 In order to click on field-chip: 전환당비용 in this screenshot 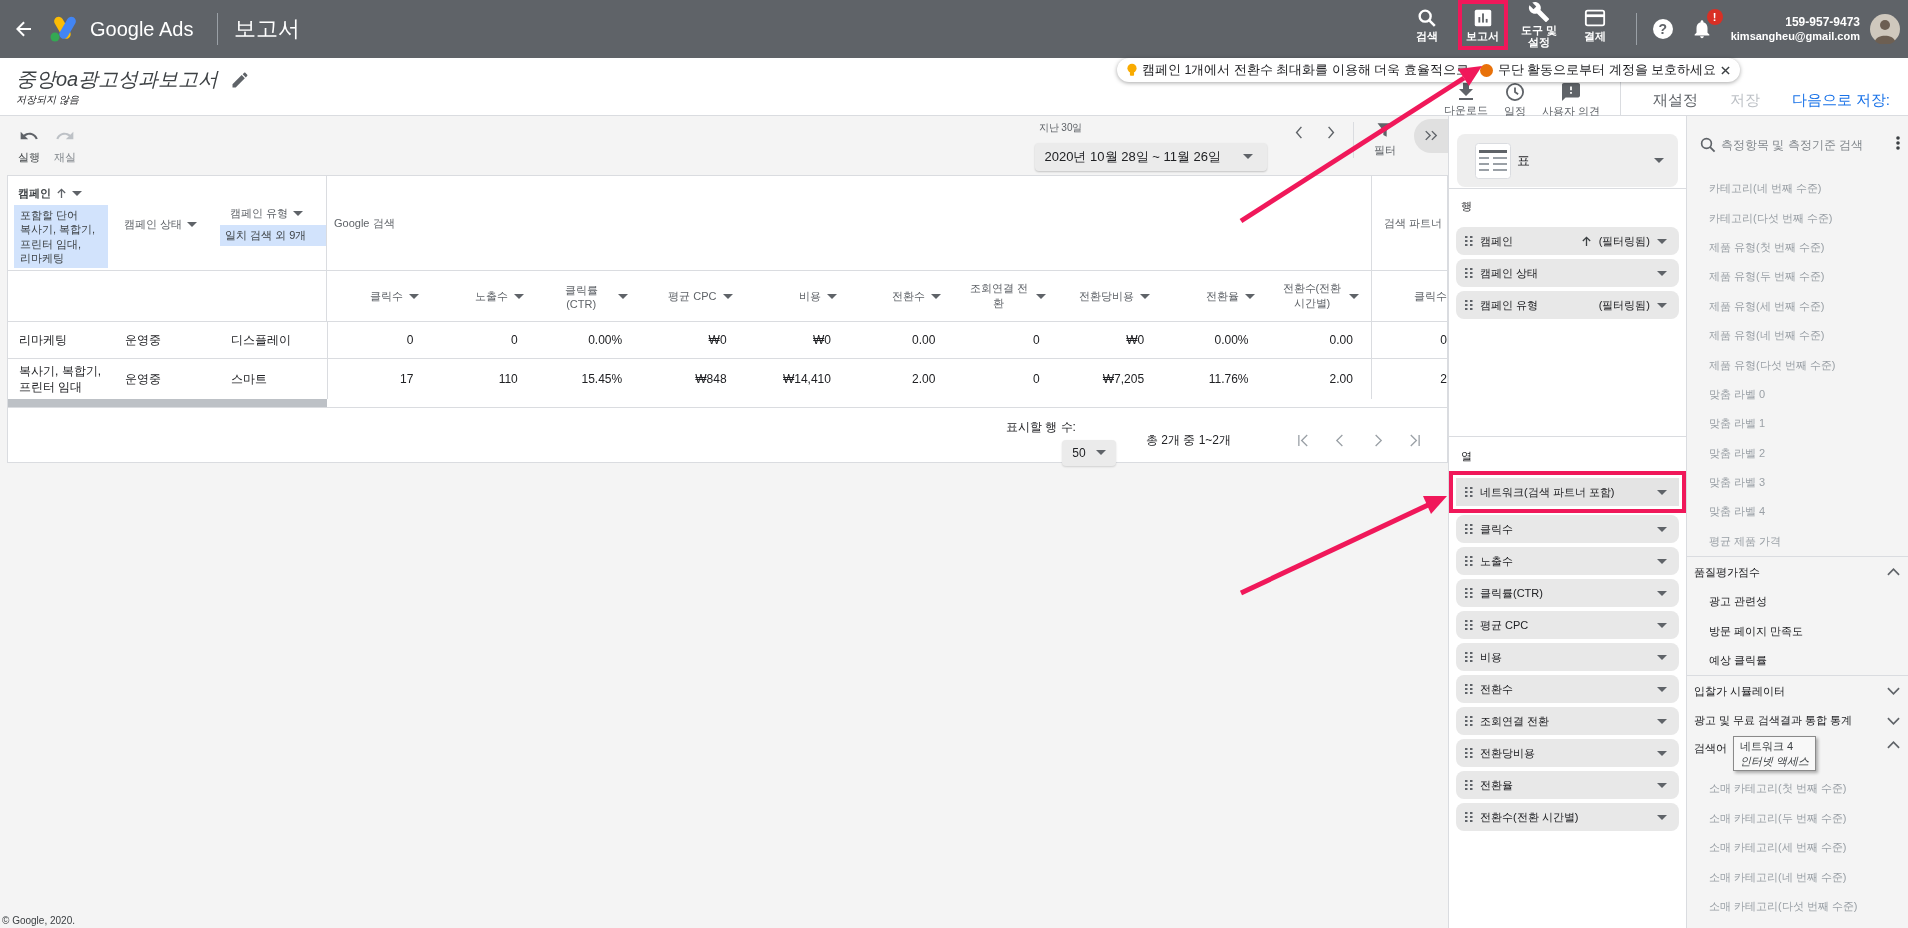, I will do `click(1567, 753)`.